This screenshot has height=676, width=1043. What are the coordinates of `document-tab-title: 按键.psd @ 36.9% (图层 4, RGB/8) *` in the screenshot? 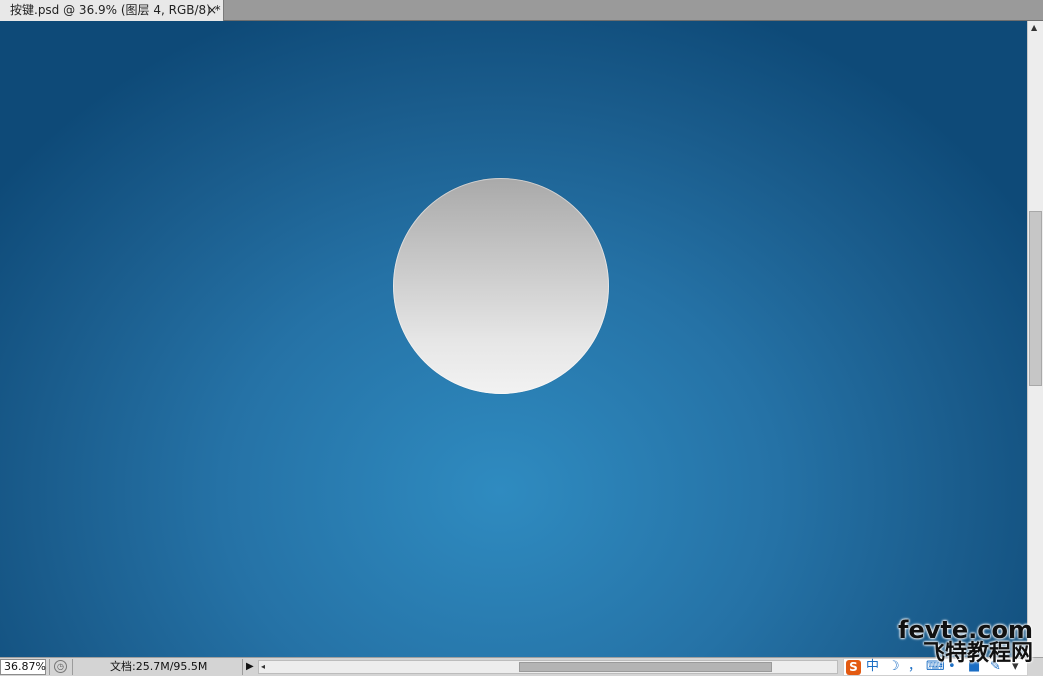 It's located at (115, 10).